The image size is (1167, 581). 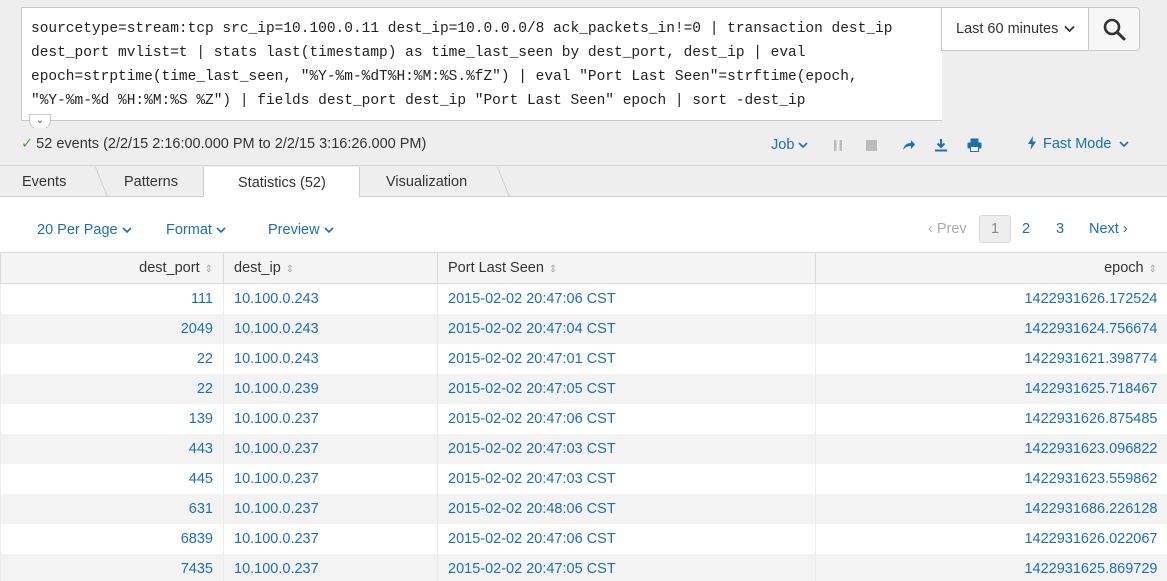 I want to click on check-icon: ✓, so click(x=27, y=144).